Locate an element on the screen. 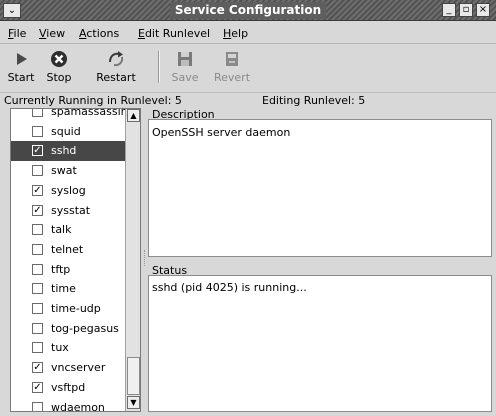 The image size is (496, 416). menu-edit-runlevel: Edit Runlevel is located at coordinates (174, 33).